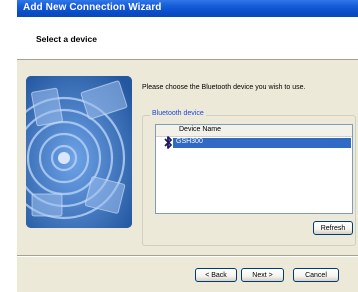  Describe the element at coordinates (216, 275) in the screenshot. I see `back-button: < Back` at that location.